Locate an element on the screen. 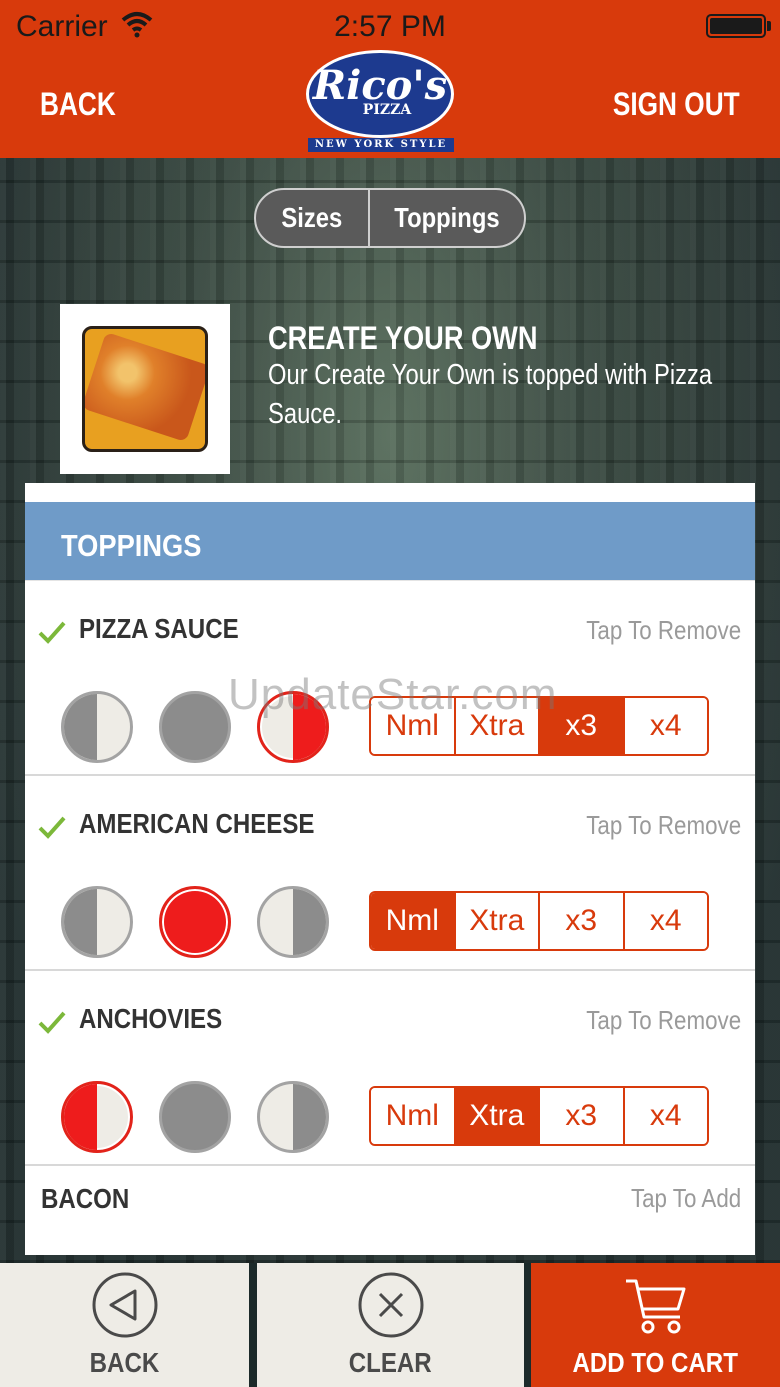 Image resolution: width=780 pixels, height=1387 pixels. clock: 2:57 PM is located at coordinates (390, 26).